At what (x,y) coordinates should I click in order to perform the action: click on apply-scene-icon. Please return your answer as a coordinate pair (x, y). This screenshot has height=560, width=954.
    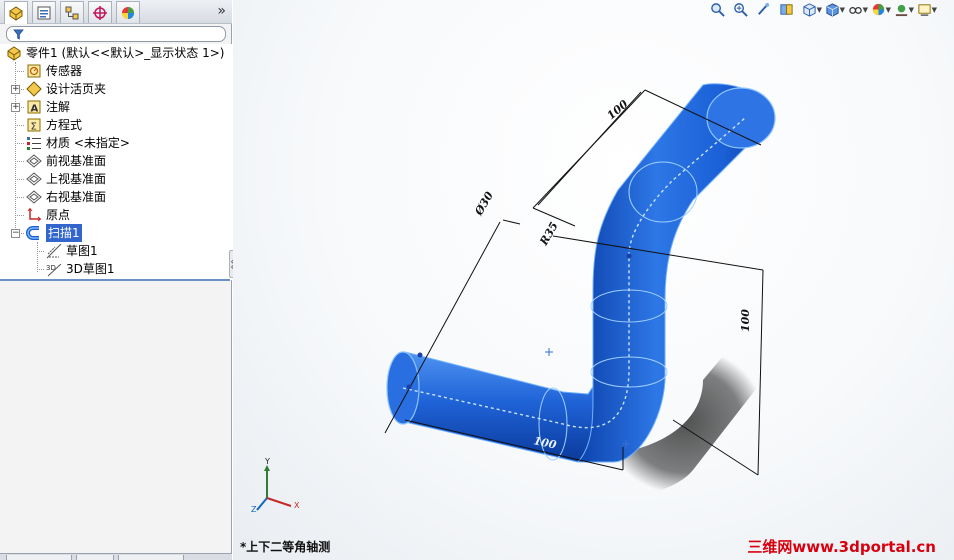
    Looking at the image, I should click on (901, 10).